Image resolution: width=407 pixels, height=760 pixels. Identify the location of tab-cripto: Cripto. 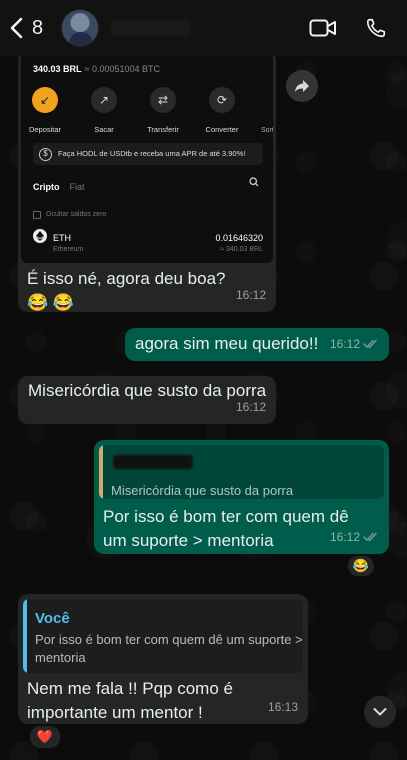
(46, 187).